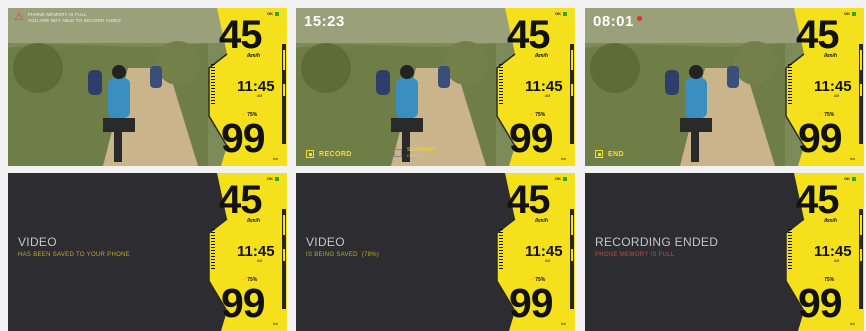 The width and height of the screenshot is (866, 331). I want to click on message-subtitle: HAS BEEN SAVED TO YOUR PHONE, so click(74, 255).